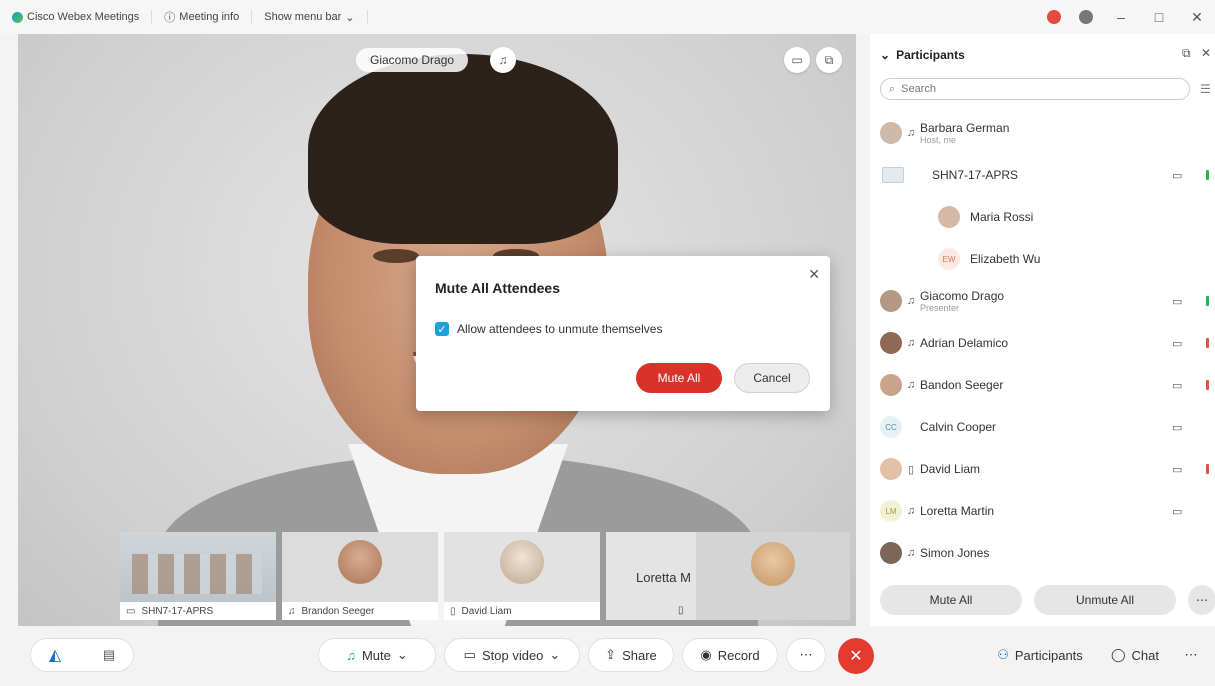 This screenshot has height=686, width=1215. What do you see at coordinates (1042, 175) in the screenshot?
I see `list-item: SHN7-17-APRS ▭` at bounding box center [1042, 175].